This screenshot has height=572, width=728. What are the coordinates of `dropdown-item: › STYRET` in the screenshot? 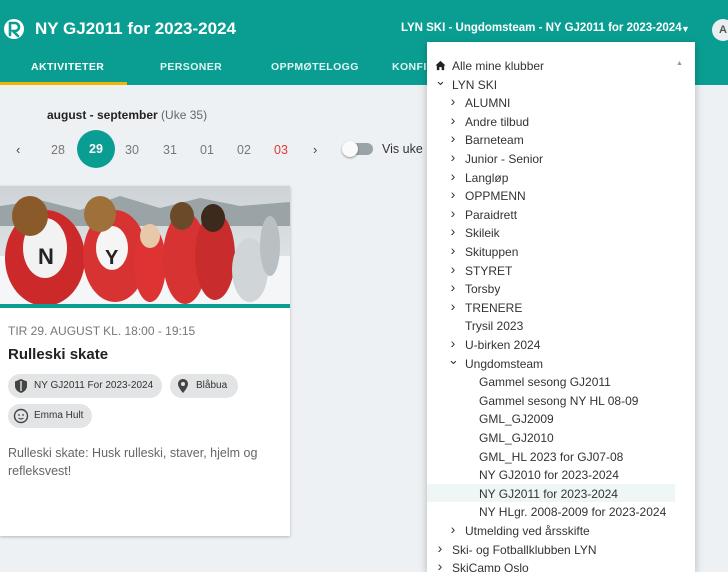 It's located at (551, 270).